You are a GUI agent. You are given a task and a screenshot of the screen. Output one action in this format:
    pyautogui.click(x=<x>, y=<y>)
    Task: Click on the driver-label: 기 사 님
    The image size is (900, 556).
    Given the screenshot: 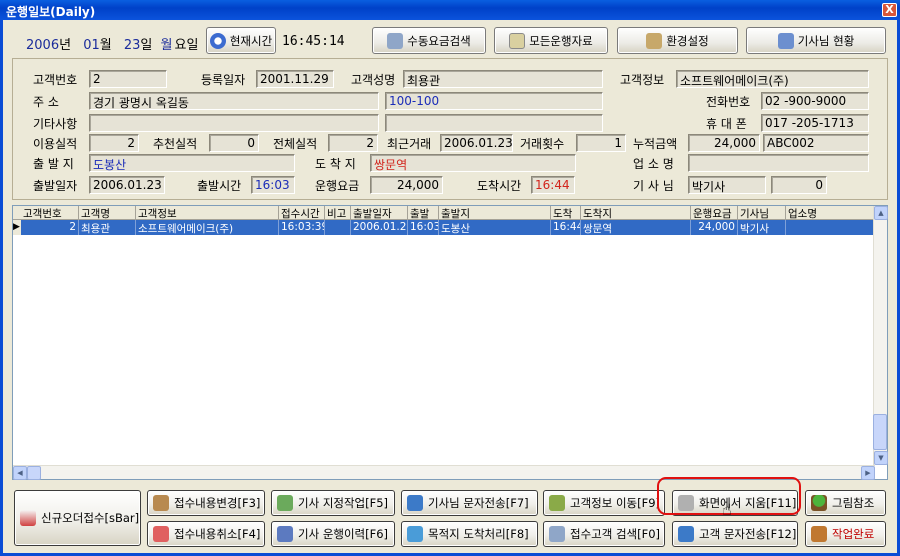 What is the action you would take?
    pyautogui.click(x=653, y=186)
    